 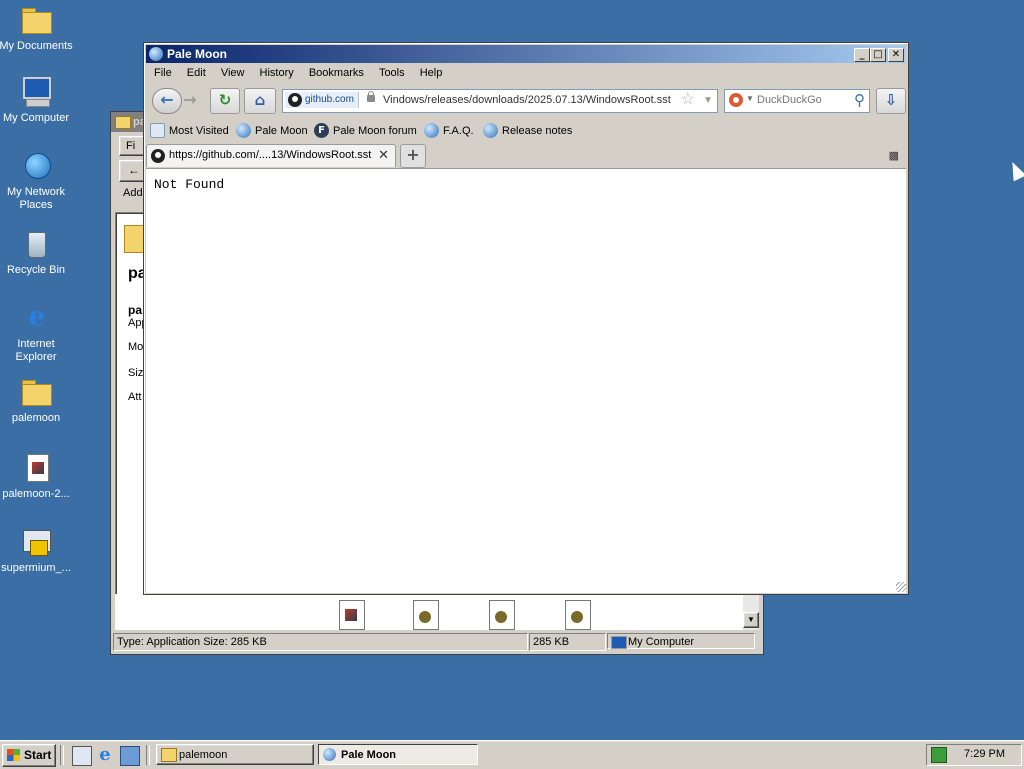 I want to click on menu-file: File, so click(x=163, y=73).